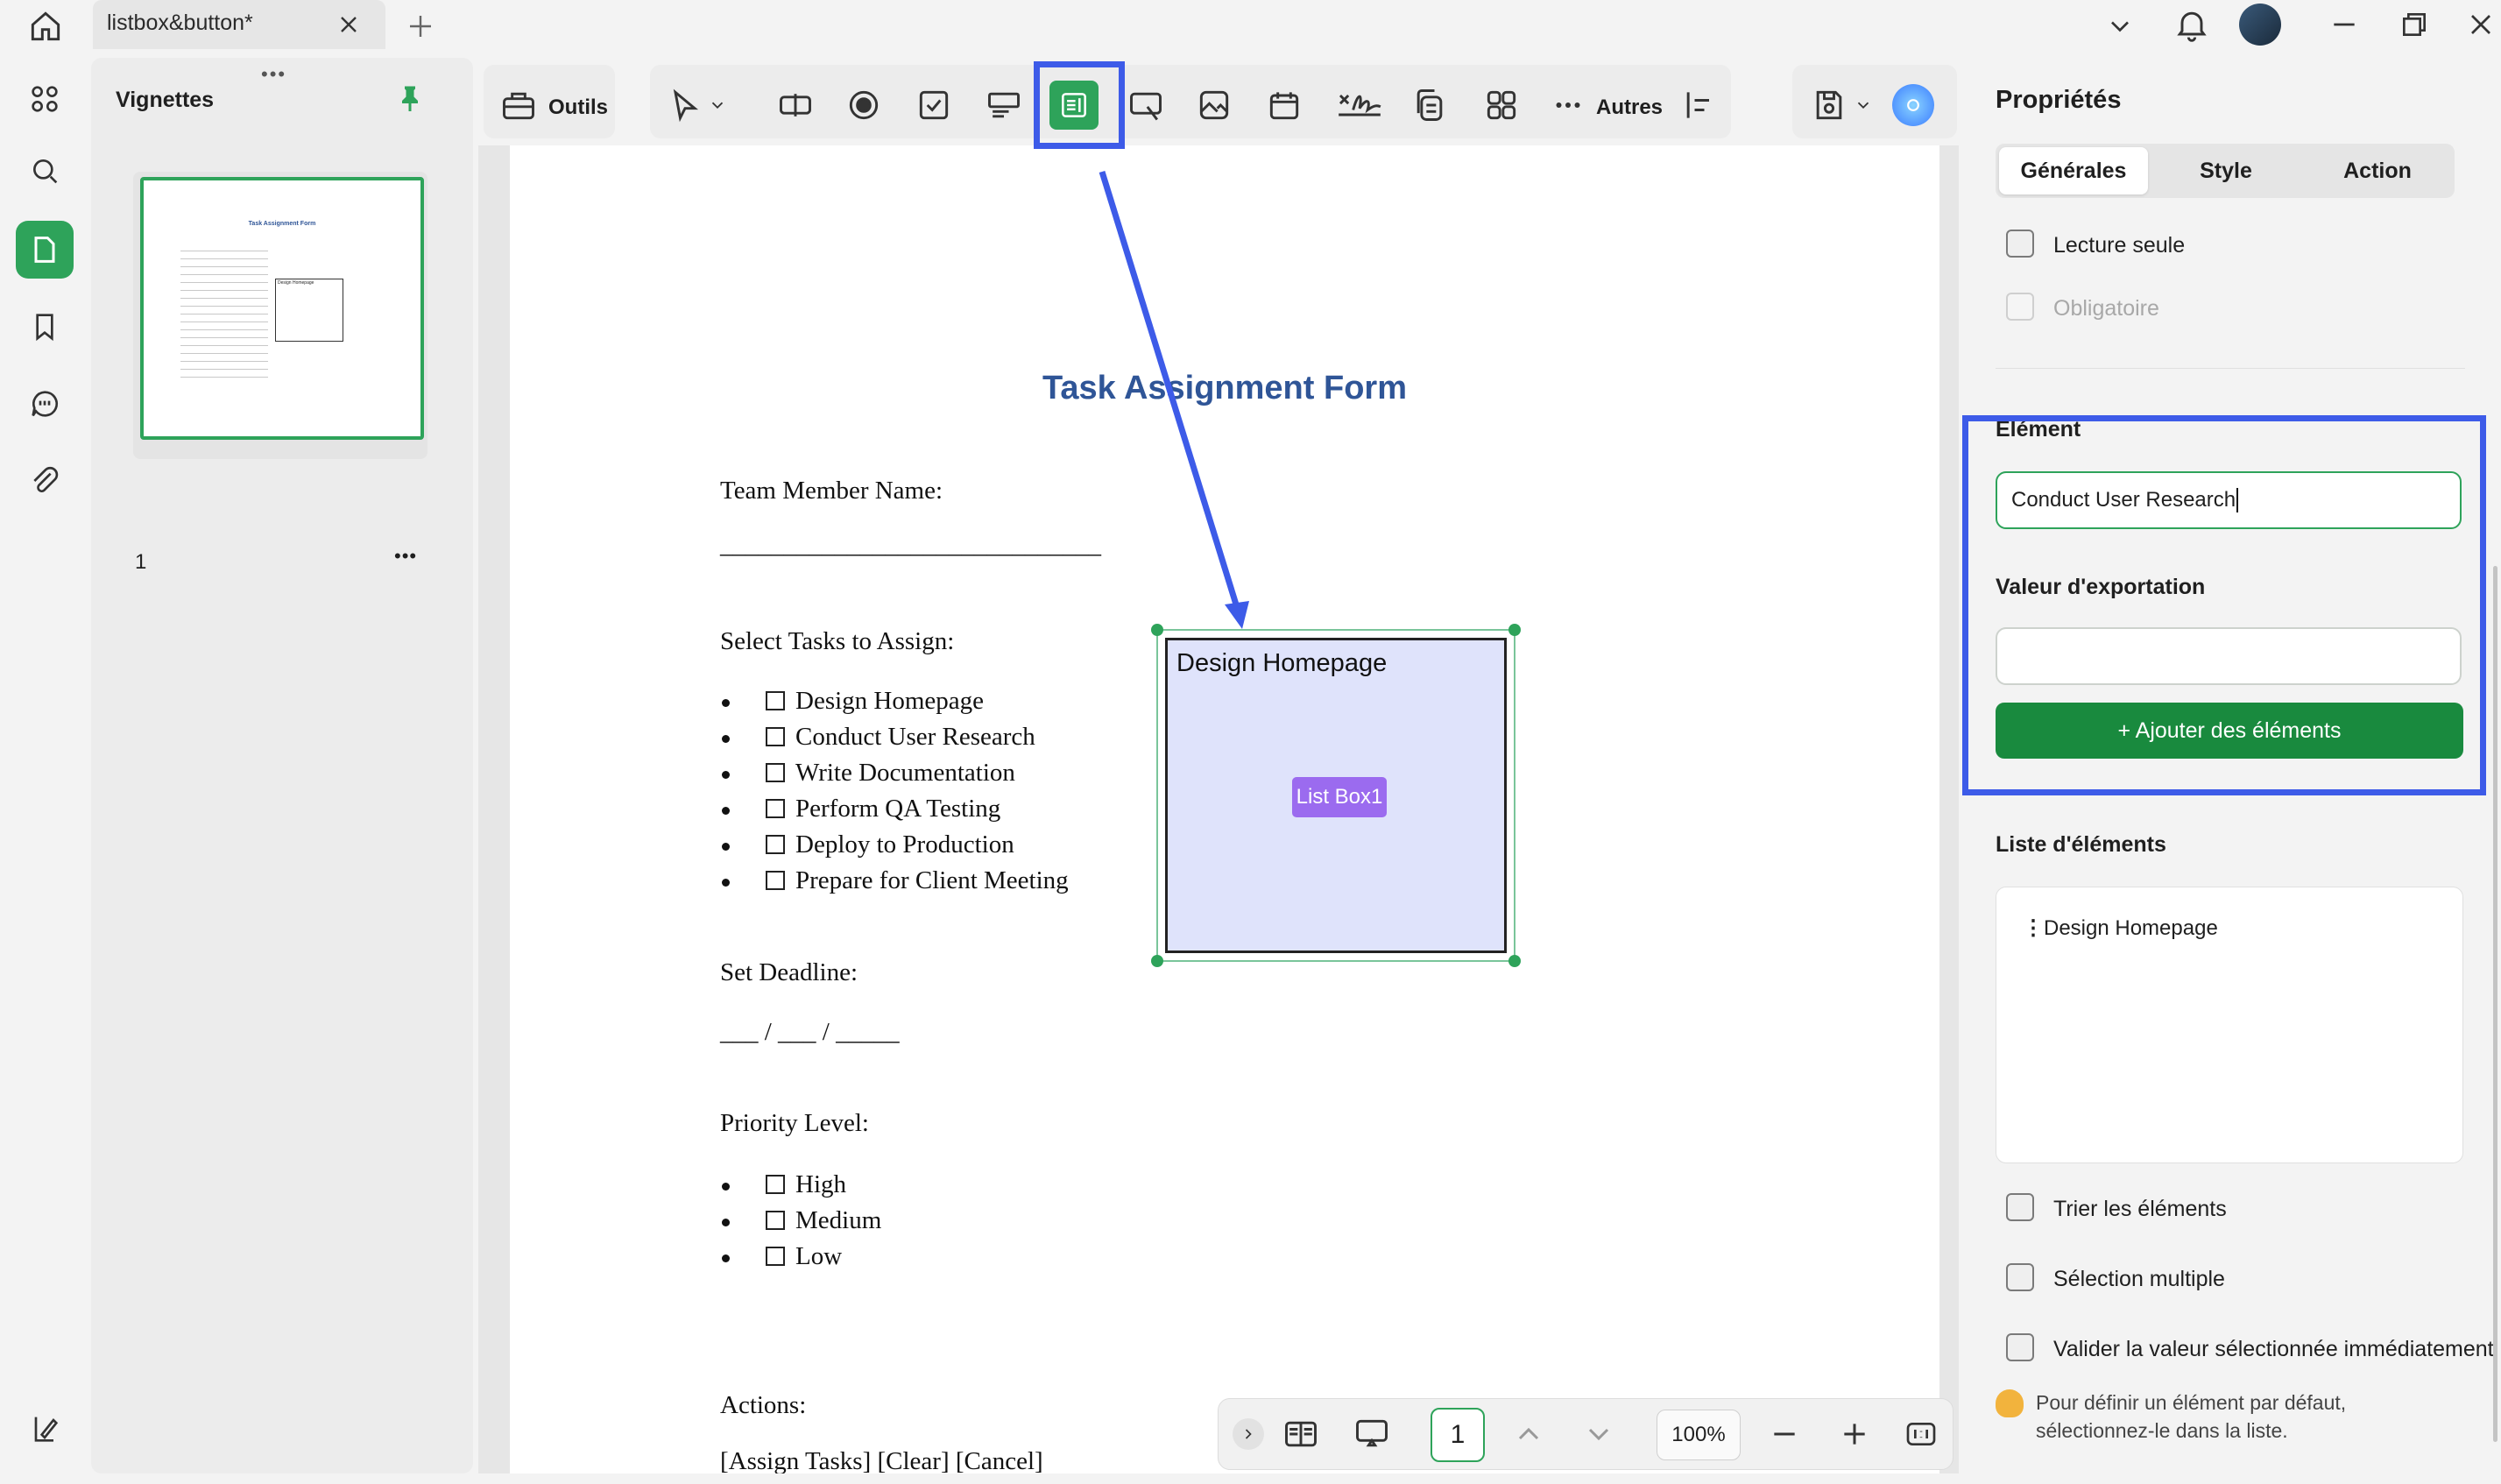 The width and height of the screenshot is (2501, 1484). What do you see at coordinates (2020, 1277) in the screenshot?
I see `multi-select-checkbox` at bounding box center [2020, 1277].